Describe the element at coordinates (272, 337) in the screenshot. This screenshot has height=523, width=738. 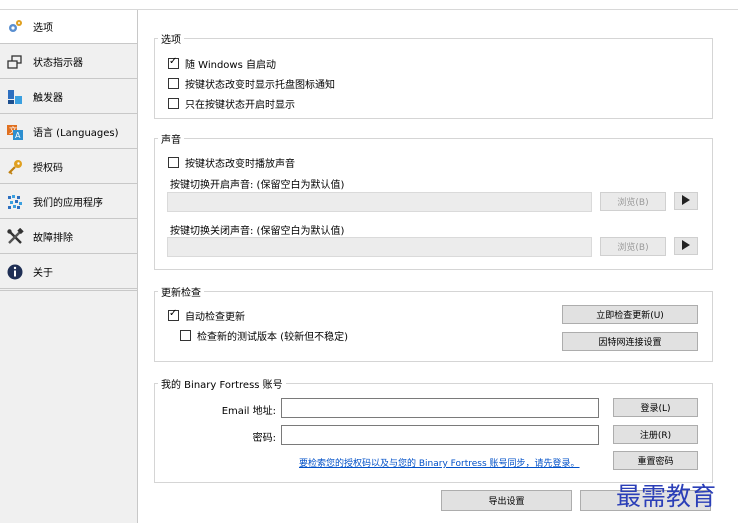
I see `checkbox-label: 检查新的测试版本 (较新但不稳定)` at that location.